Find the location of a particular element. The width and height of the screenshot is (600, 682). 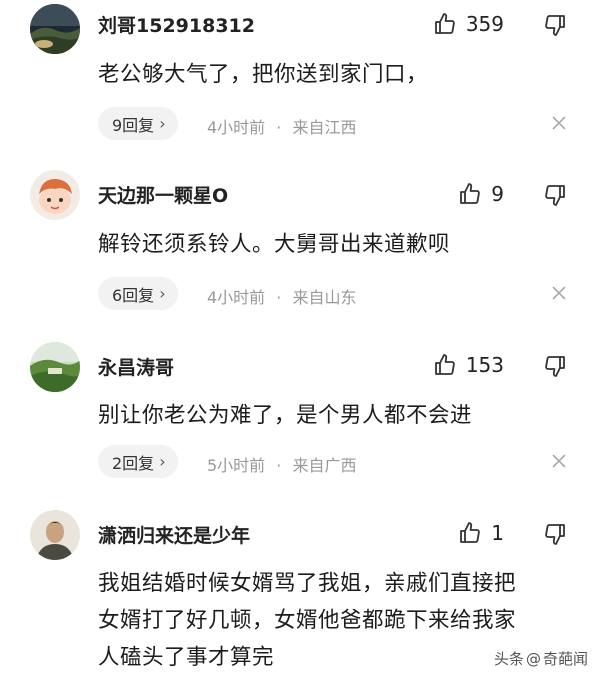

comment-text-line: 女婿打了好几顿，女婿他爸都跪下来给我家 is located at coordinates (307, 620).